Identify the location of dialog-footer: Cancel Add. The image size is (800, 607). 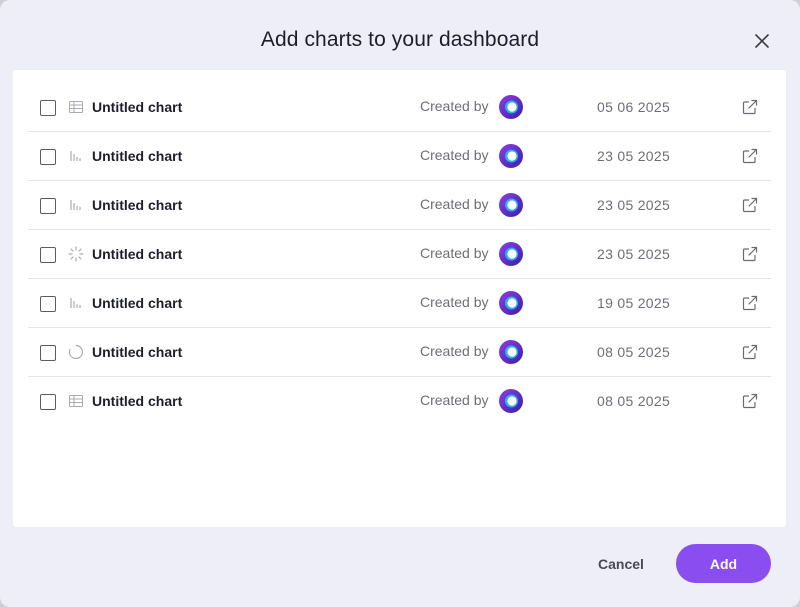
(400, 567).